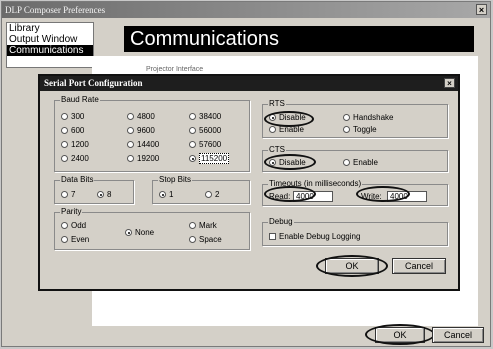  Describe the element at coordinates (139, 233) in the screenshot. I see `parity-none-radio: None` at that location.